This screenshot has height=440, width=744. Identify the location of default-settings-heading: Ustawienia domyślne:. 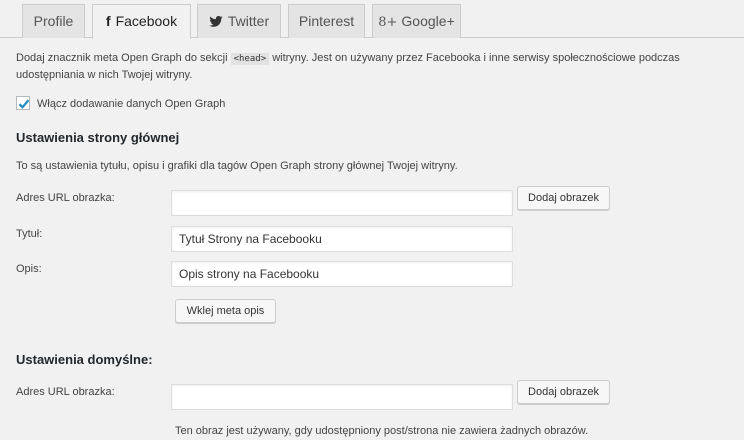
(84, 359).